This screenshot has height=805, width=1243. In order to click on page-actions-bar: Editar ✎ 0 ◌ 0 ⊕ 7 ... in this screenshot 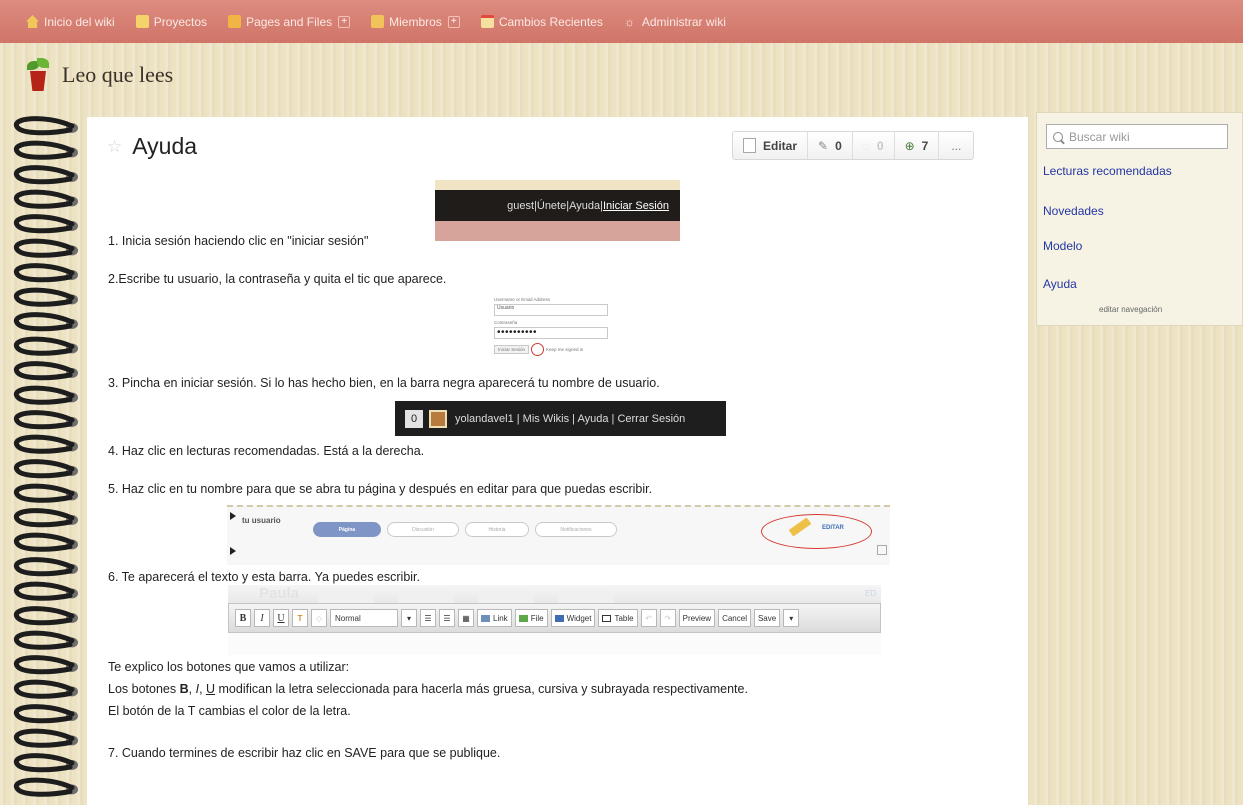, I will do `click(853, 145)`.